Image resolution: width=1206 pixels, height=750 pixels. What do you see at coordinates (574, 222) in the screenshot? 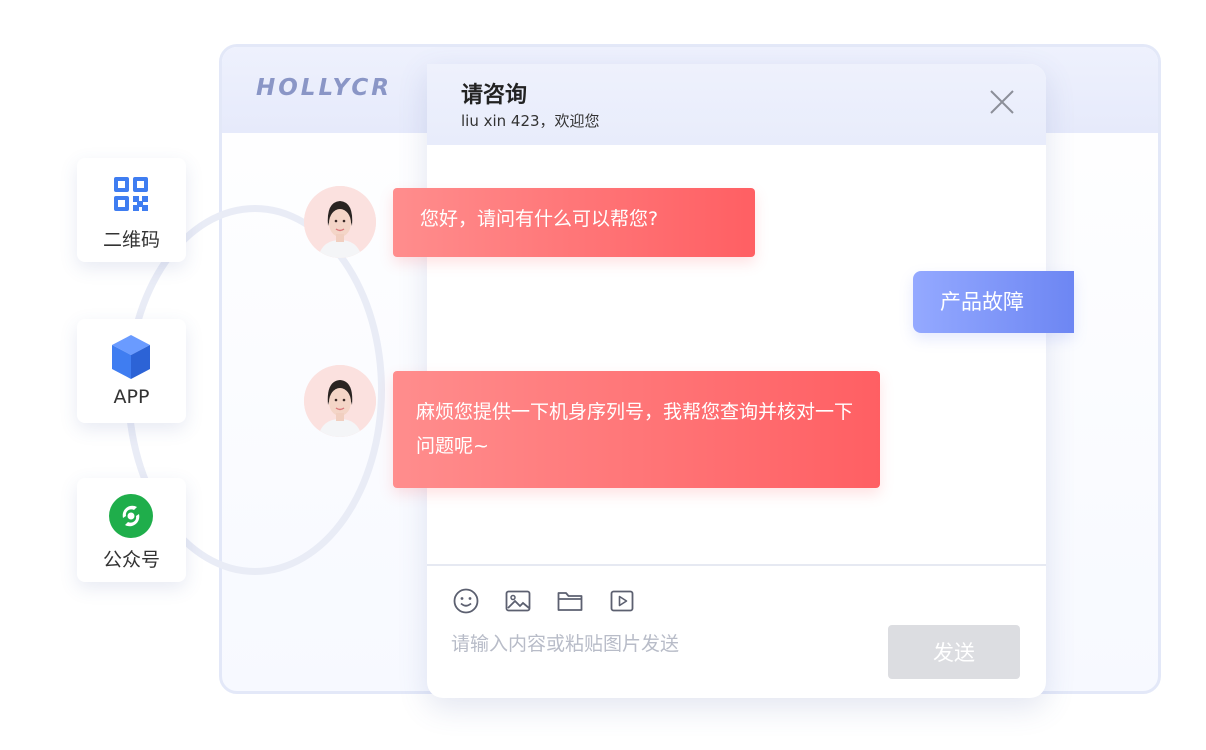
I see `agent-message-bubble: 您好，请问有什么可以帮您?` at bounding box center [574, 222].